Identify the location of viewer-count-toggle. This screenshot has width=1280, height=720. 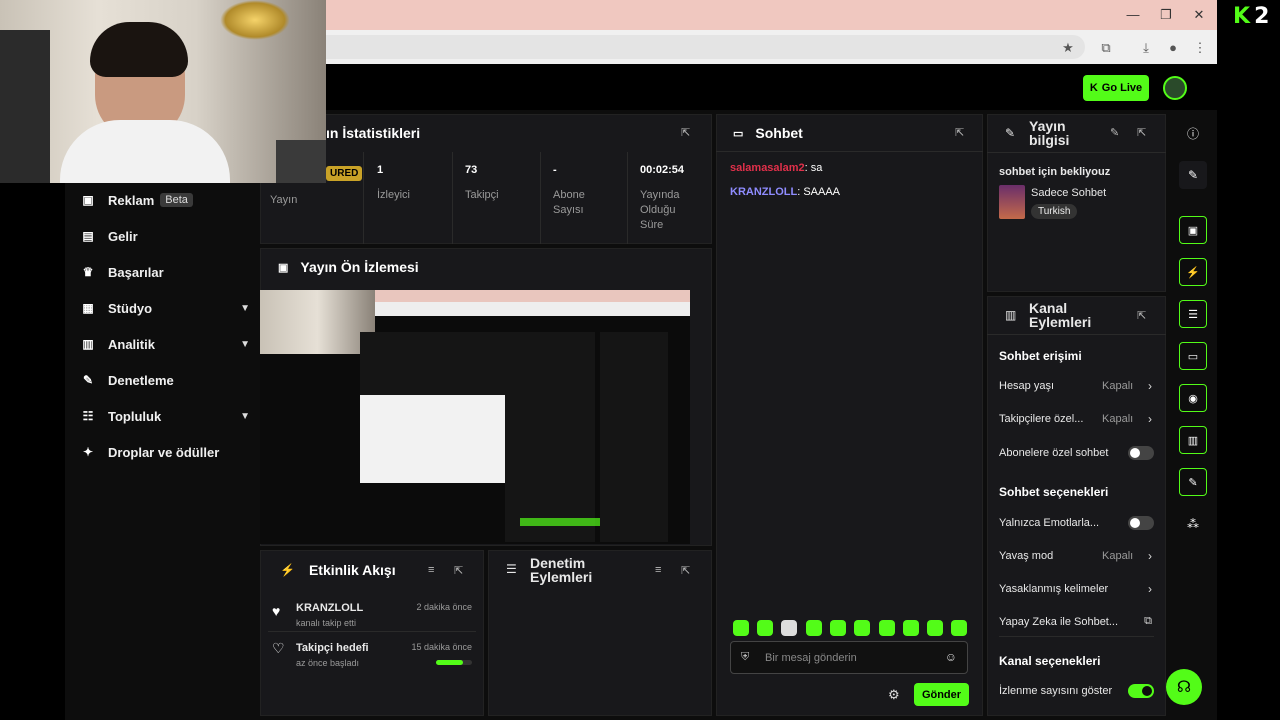
(1141, 691).